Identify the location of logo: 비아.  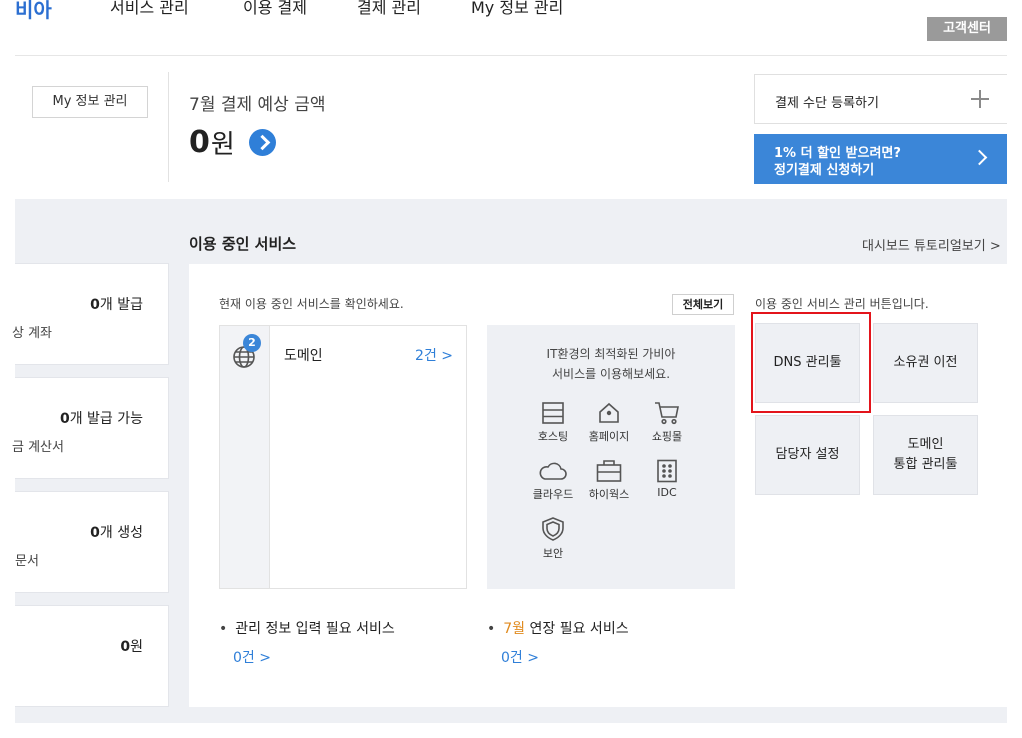
(33, 11).